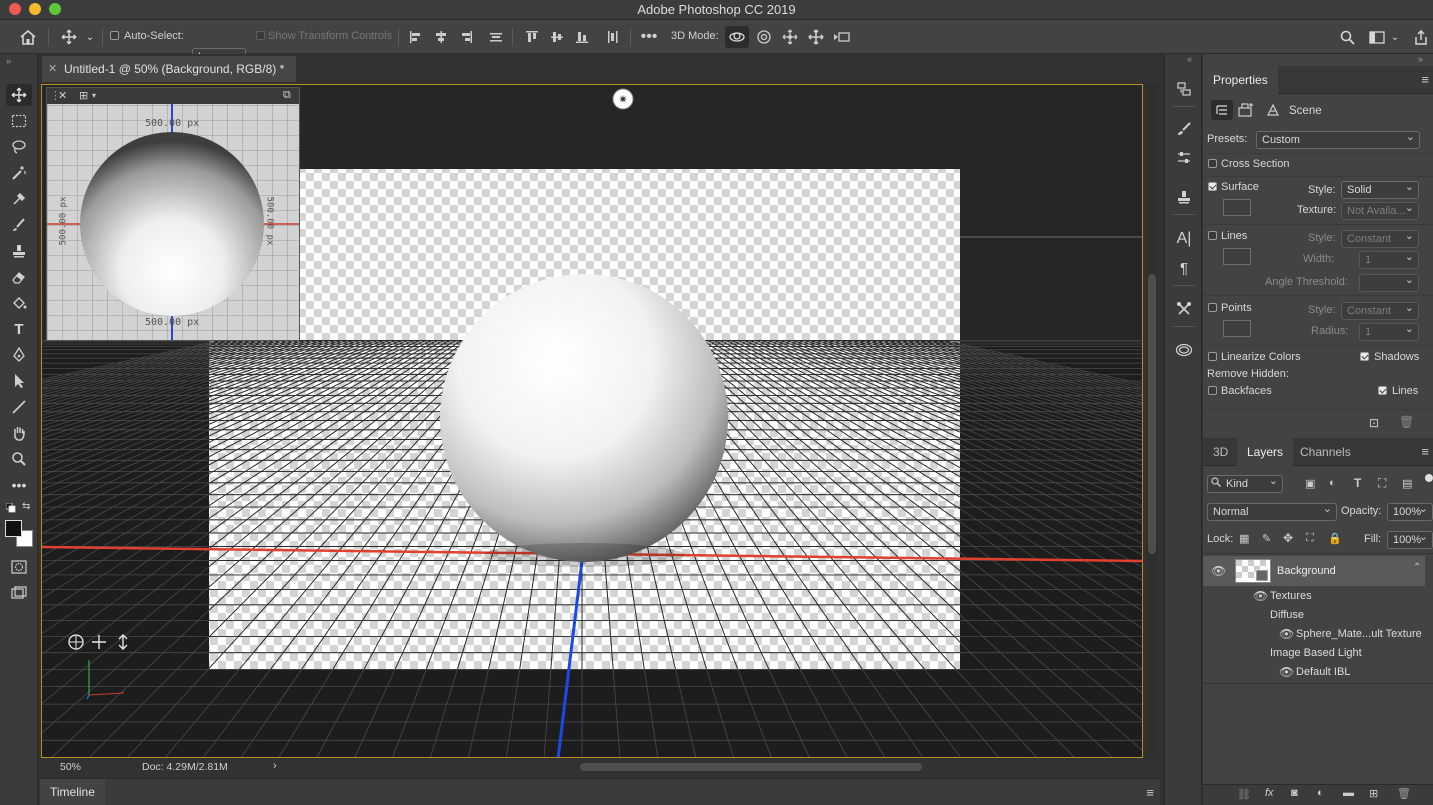  I want to click on lock-artboard-icon: ⛶, so click(1310, 538).